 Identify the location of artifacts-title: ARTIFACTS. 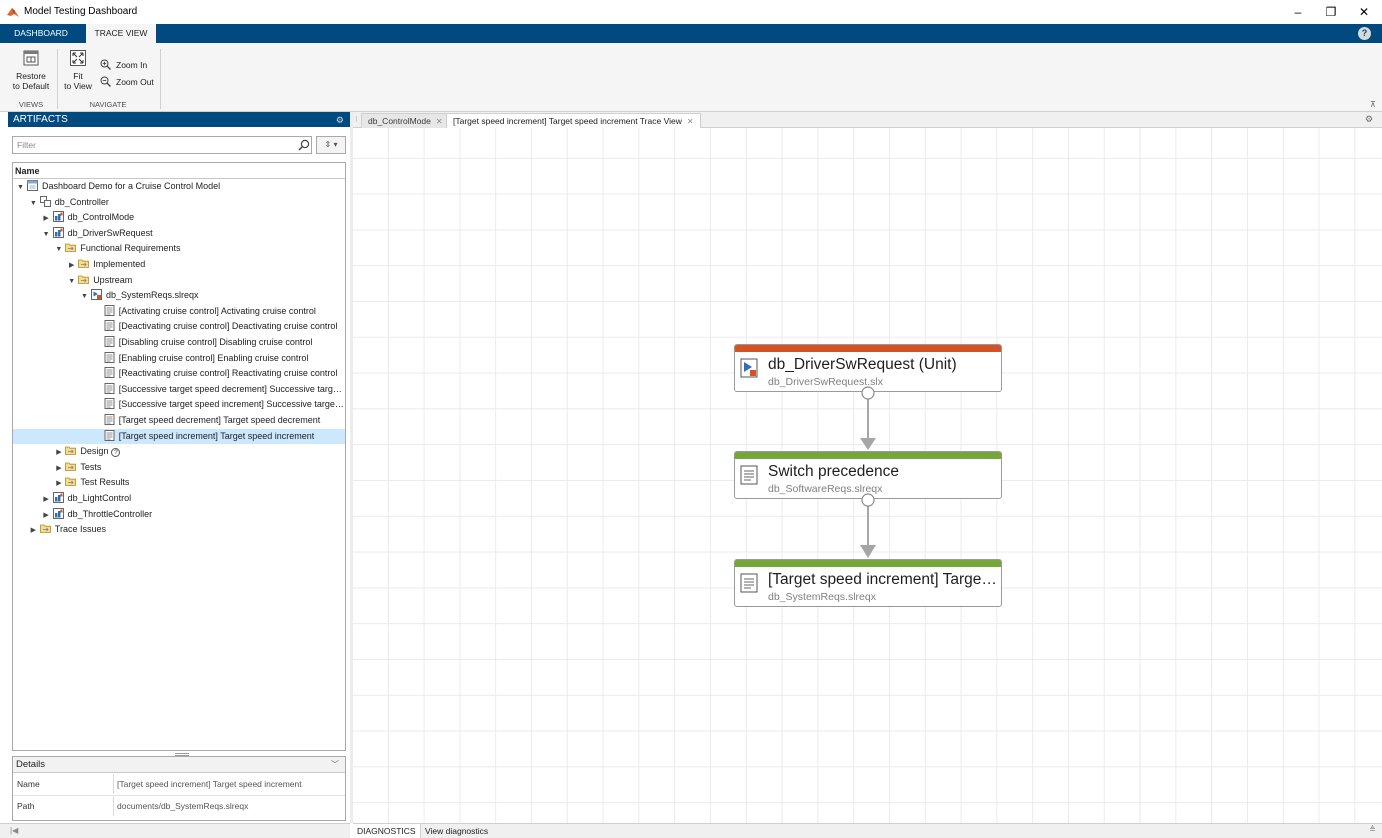
(40, 119).